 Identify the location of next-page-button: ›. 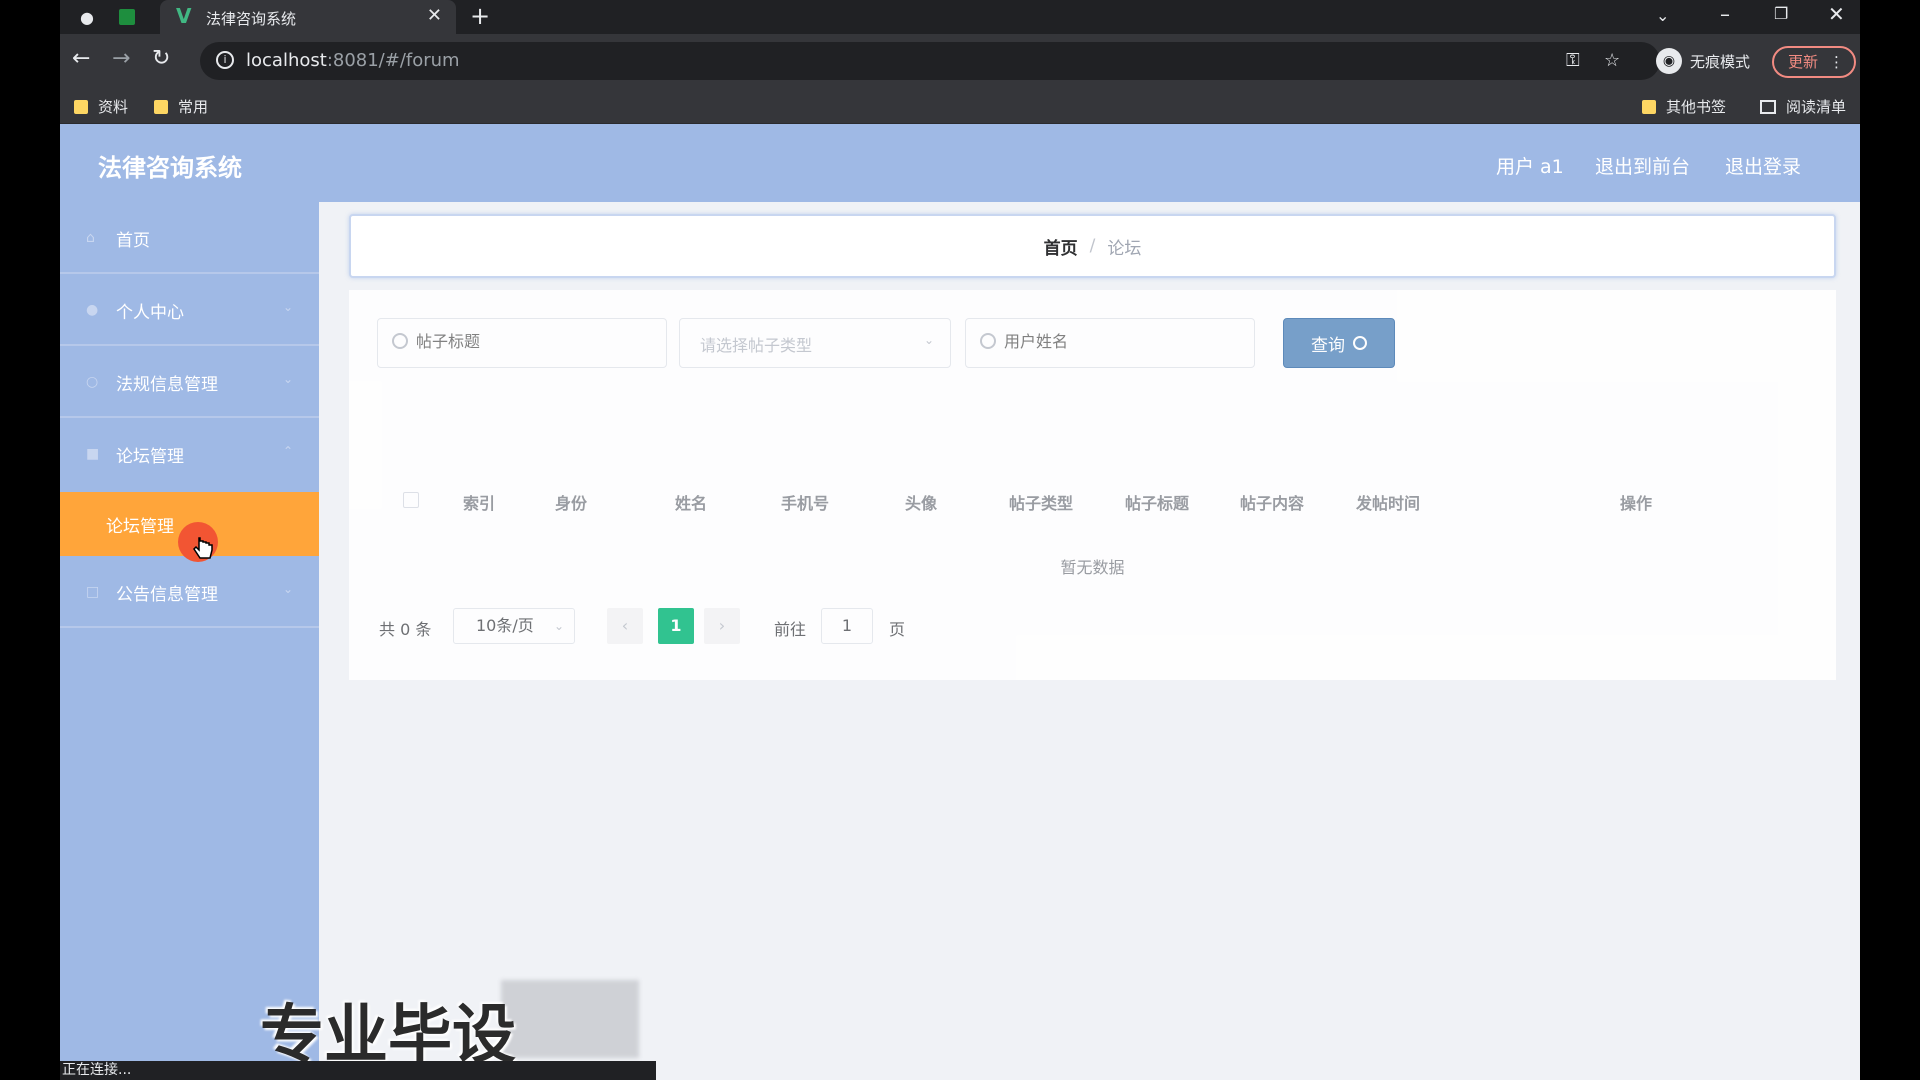
(722, 626).